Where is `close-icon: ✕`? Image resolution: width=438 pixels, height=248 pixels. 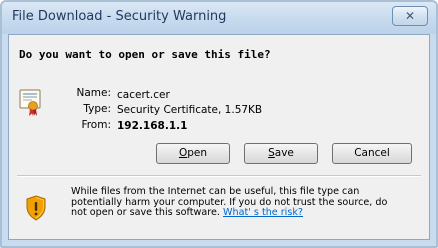
close-icon: ✕ is located at coordinates (410, 16).